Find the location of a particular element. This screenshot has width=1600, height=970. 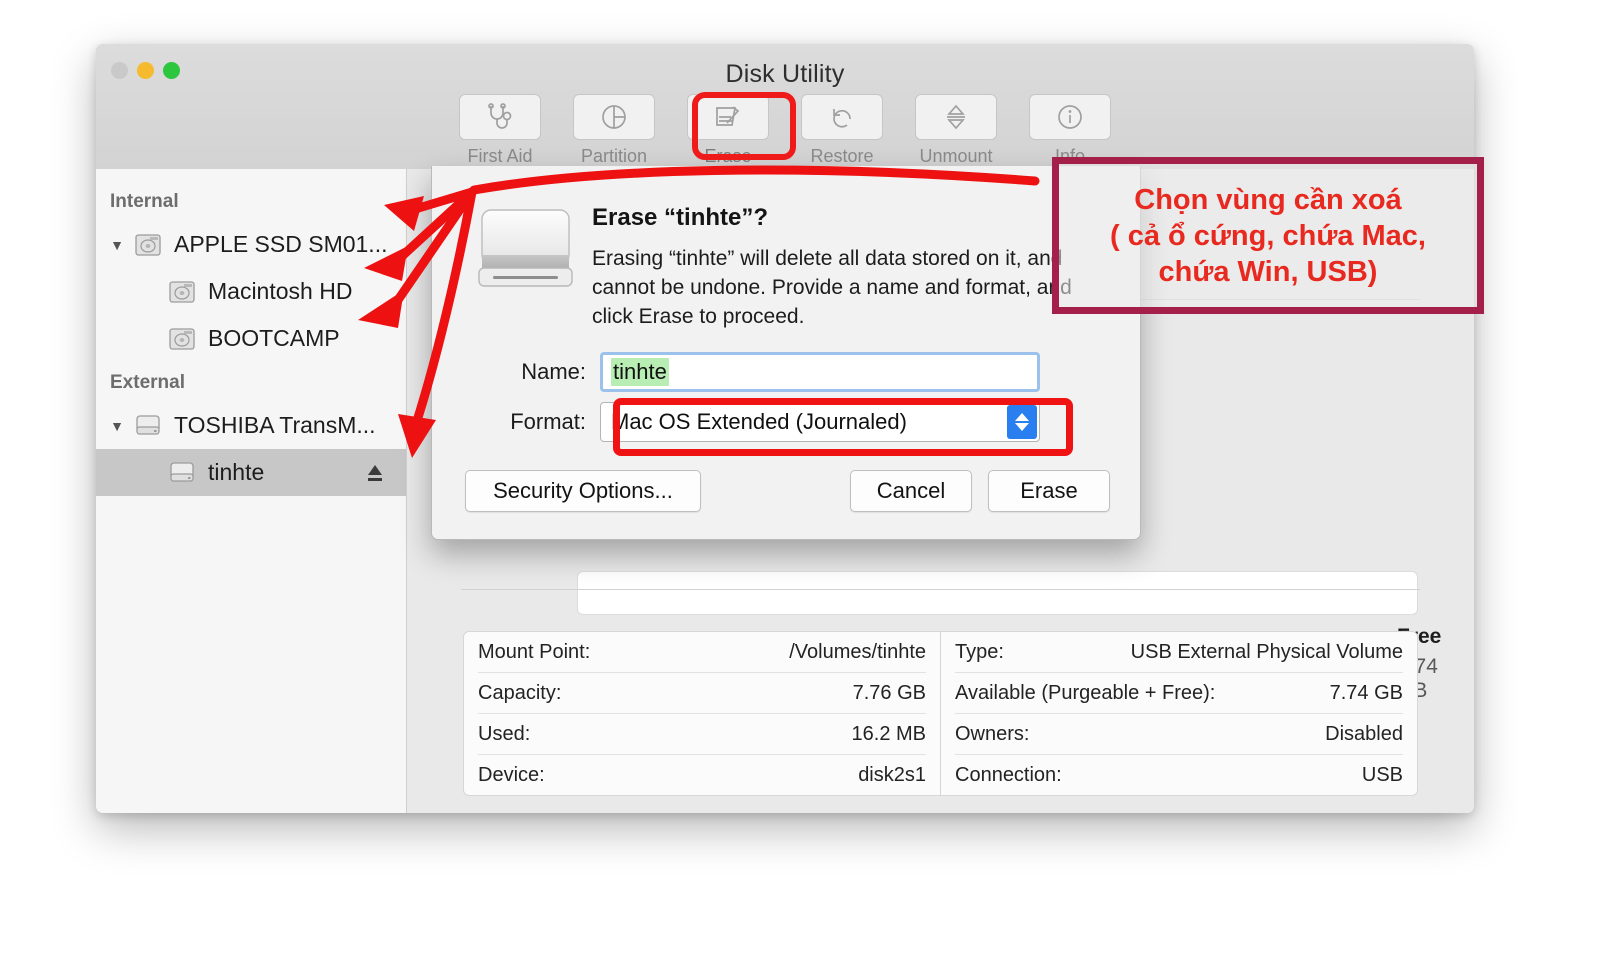

sidebar-item-macintosh-hd: Macintosh HD is located at coordinates (251, 291).